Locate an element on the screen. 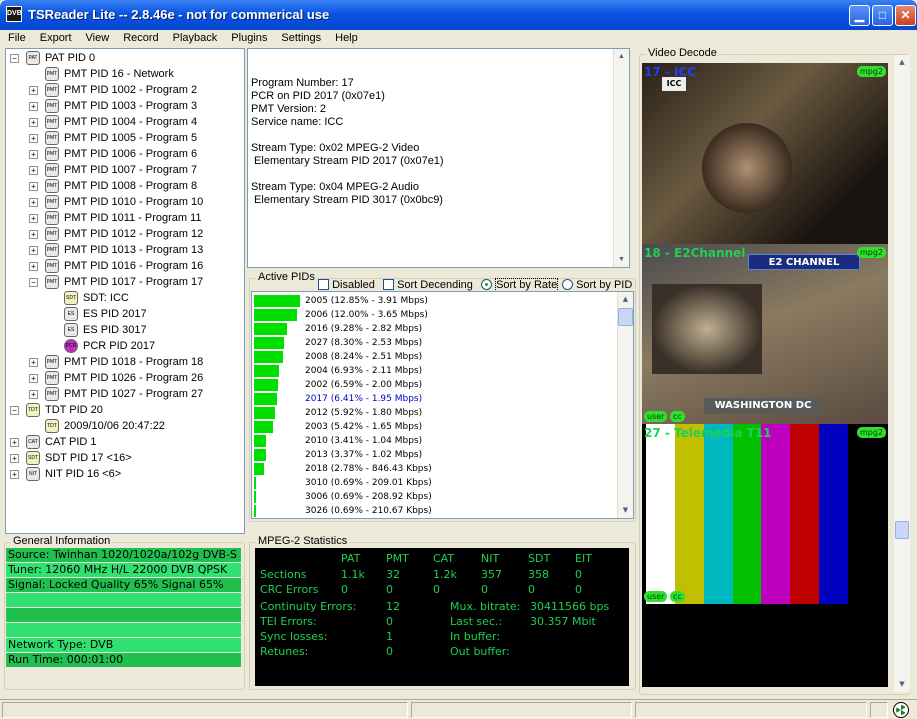  sort-by-rate-radio: Sort by Rate is located at coordinates (520, 285).